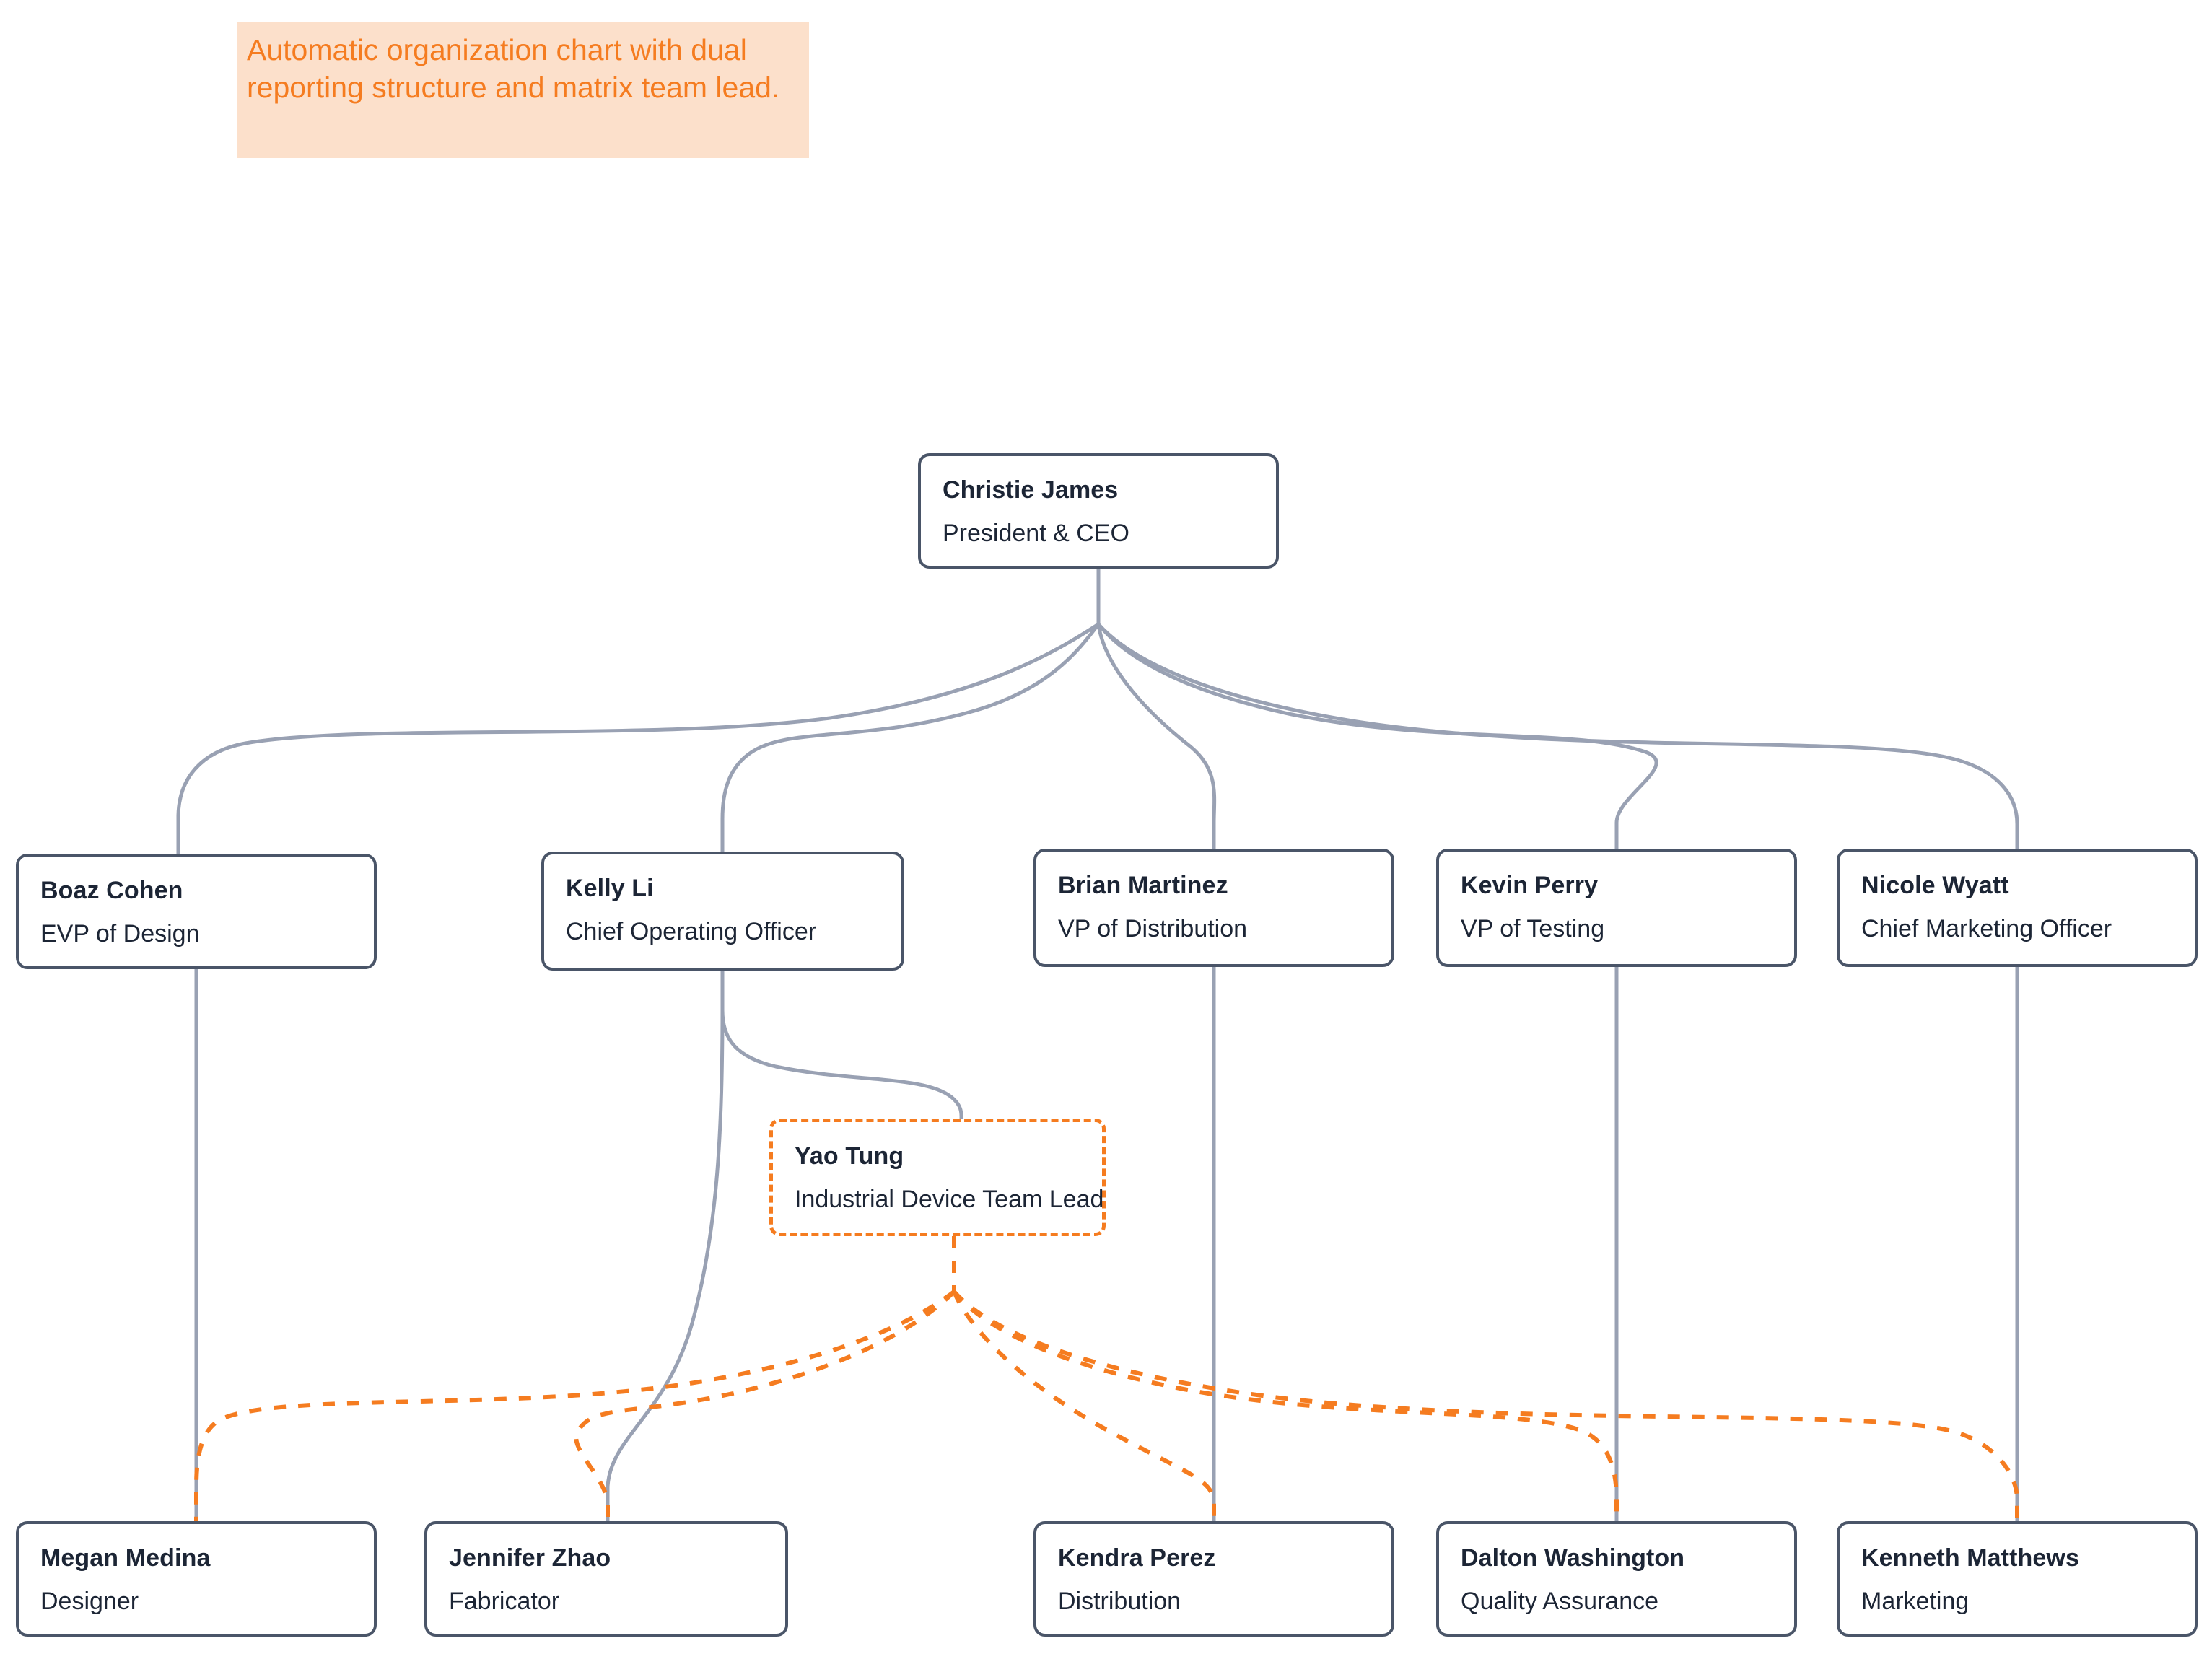 The image size is (2212, 1659). I want to click on node-title: Industrial Device Team Lead, so click(949, 1199).